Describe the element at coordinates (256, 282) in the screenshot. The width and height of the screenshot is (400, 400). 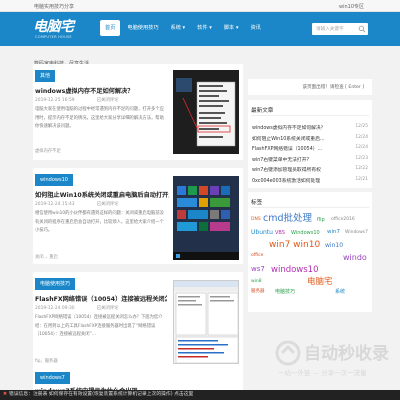
I see `tag-link: win8` at that location.